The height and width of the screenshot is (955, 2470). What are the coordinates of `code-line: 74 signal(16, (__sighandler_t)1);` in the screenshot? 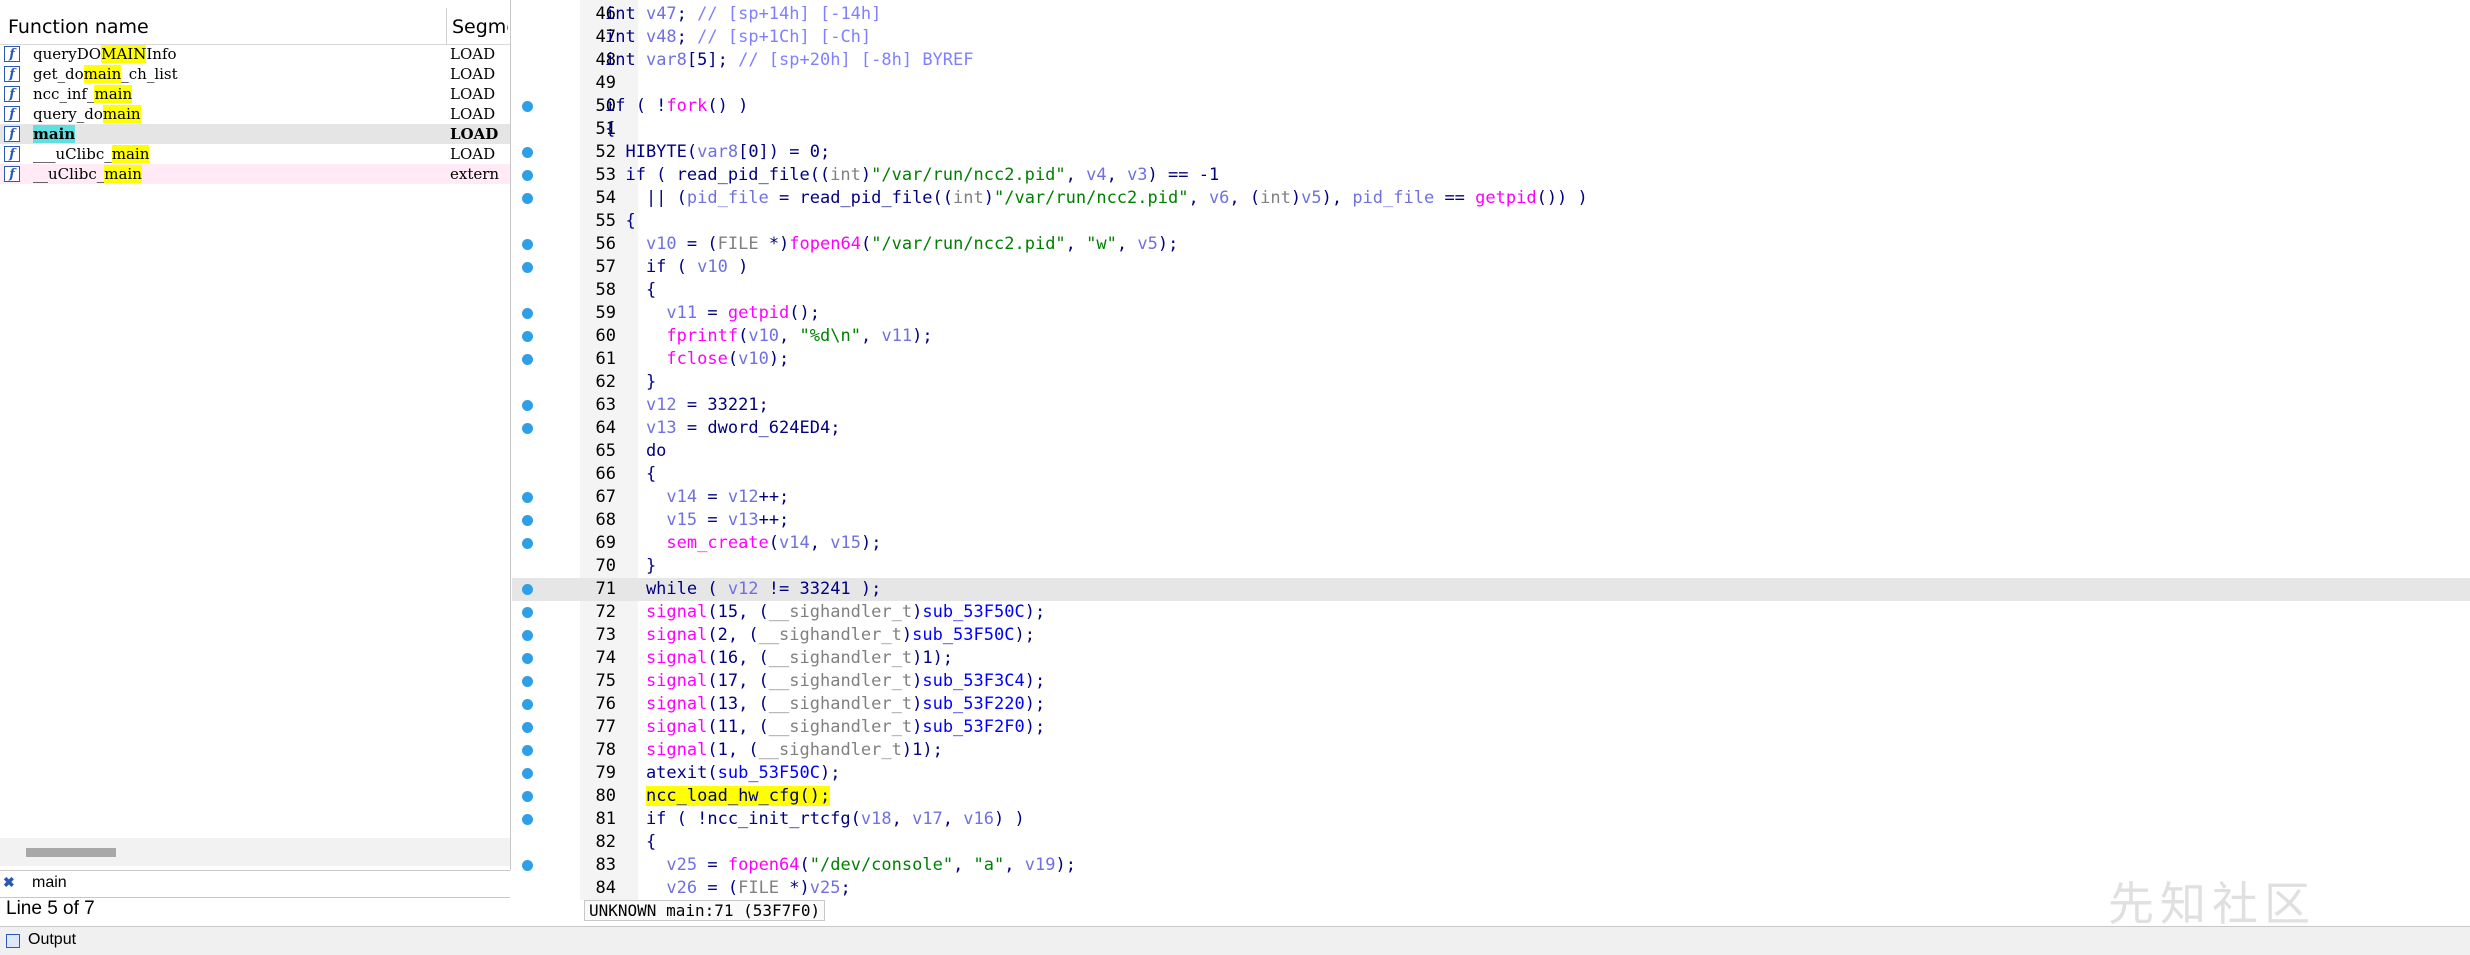 It's located at (1491, 658).